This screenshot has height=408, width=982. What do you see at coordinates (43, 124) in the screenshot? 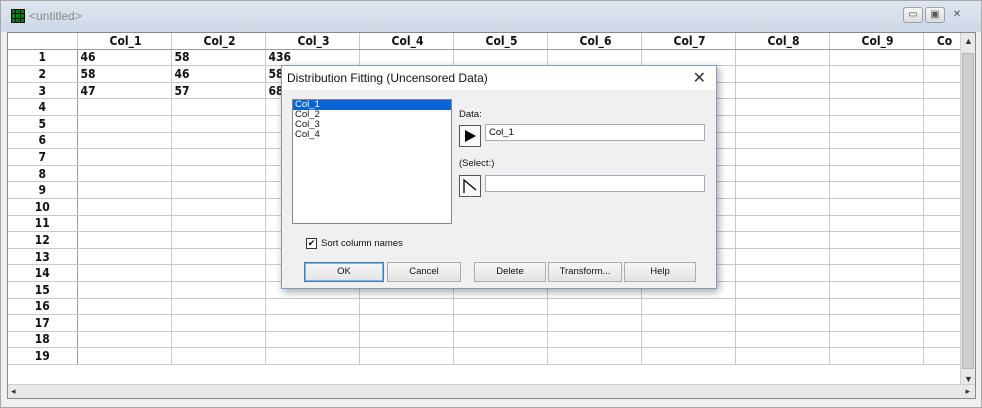
I see `row-header: 5` at bounding box center [43, 124].